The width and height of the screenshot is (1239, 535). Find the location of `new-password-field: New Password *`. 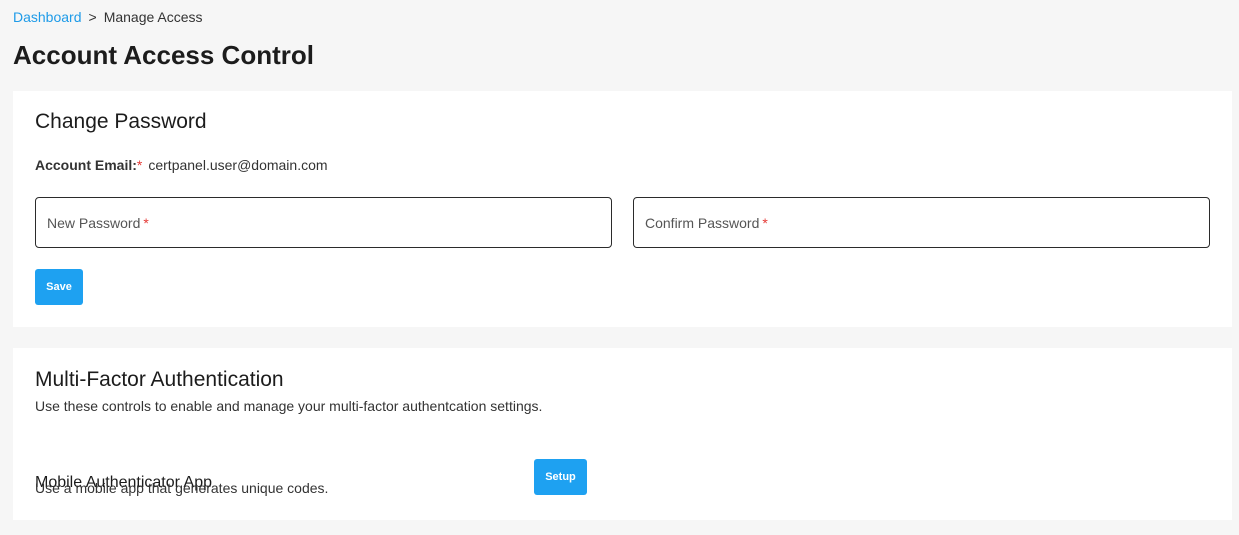

new-password-field: New Password * is located at coordinates (323, 222).